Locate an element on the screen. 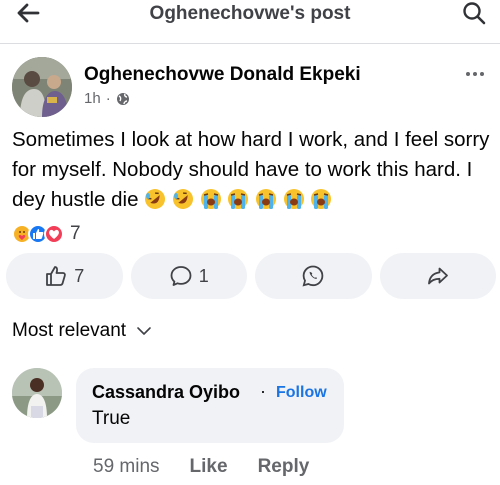 This screenshot has height=485, width=500. thumbs-up-icon is located at coordinates (56, 276).